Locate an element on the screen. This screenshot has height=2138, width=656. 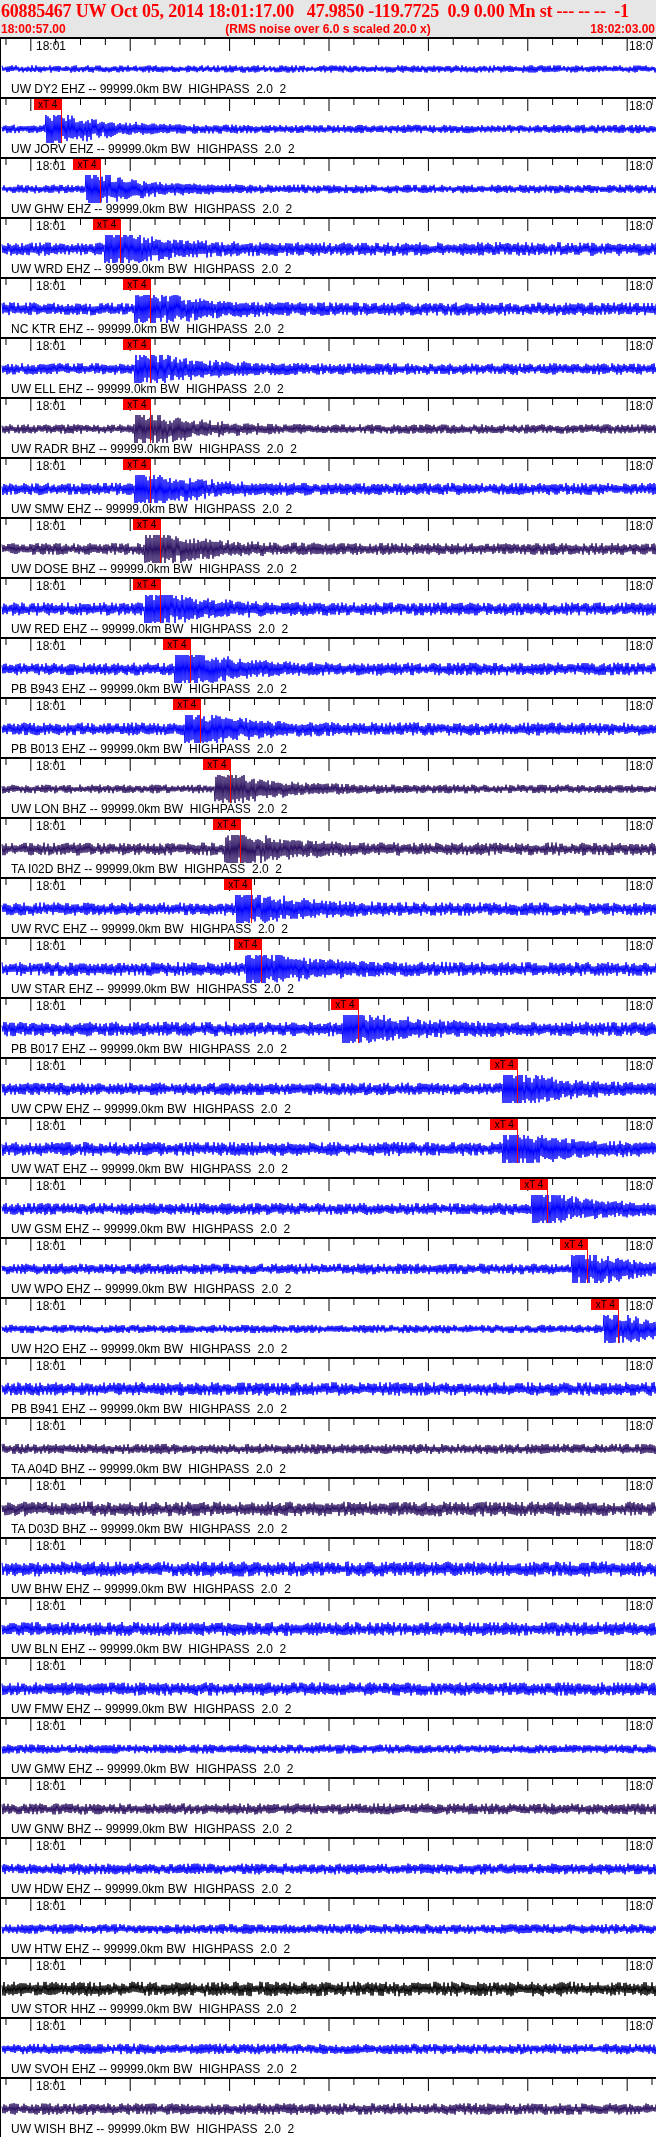
trace-label: NC KTR EHZ -- 99999.0km BW HIGHPASS 2.0 2 is located at coordinates (148, 329).